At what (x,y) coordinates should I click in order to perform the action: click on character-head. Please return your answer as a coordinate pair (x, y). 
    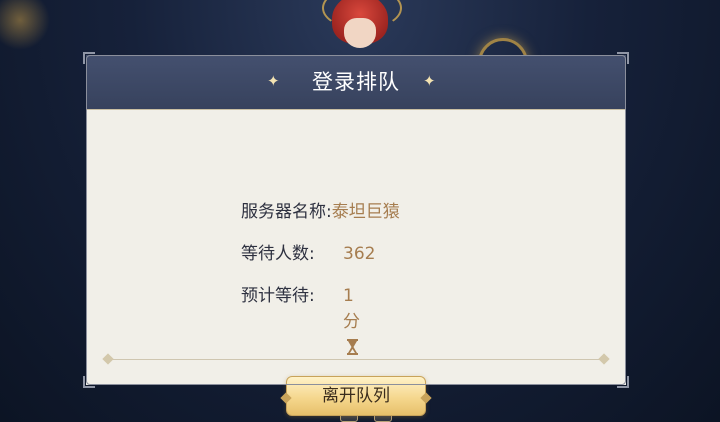
    Looking at the image, I should click on (362, 26).